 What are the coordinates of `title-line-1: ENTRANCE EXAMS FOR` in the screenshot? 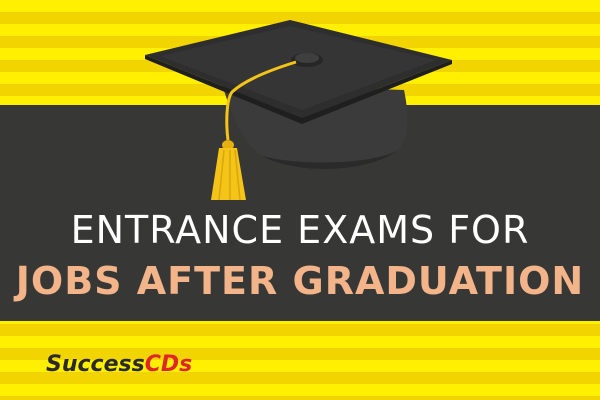 It's located at (300, 230).